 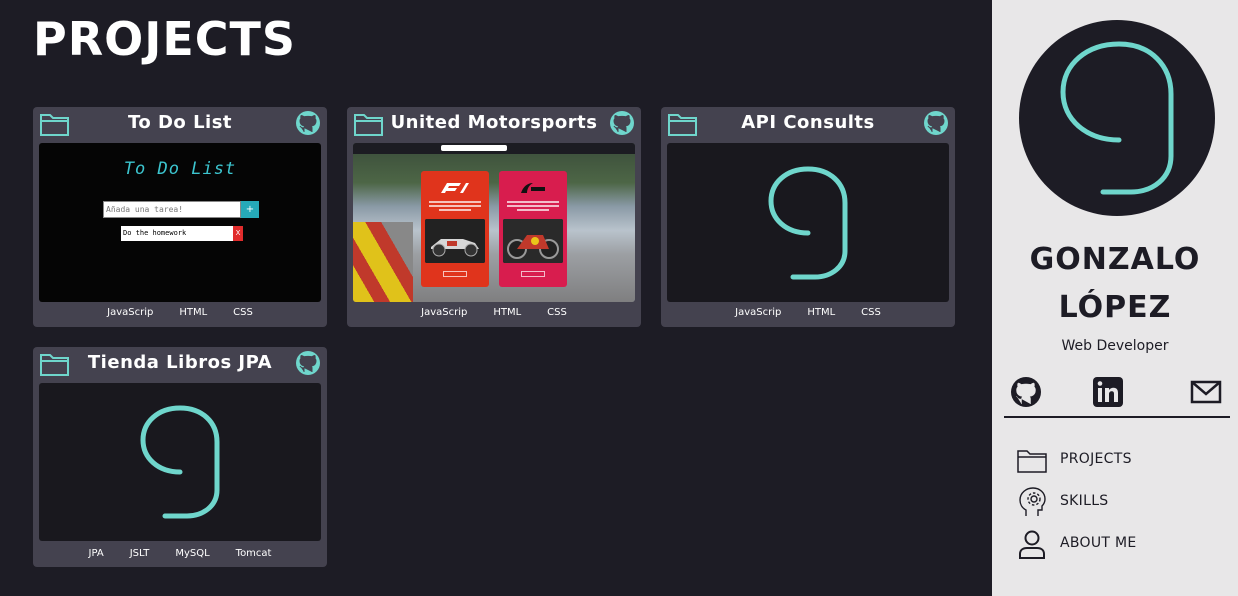 I want to click on preview-motogp-card, so click(x=533, y=229).